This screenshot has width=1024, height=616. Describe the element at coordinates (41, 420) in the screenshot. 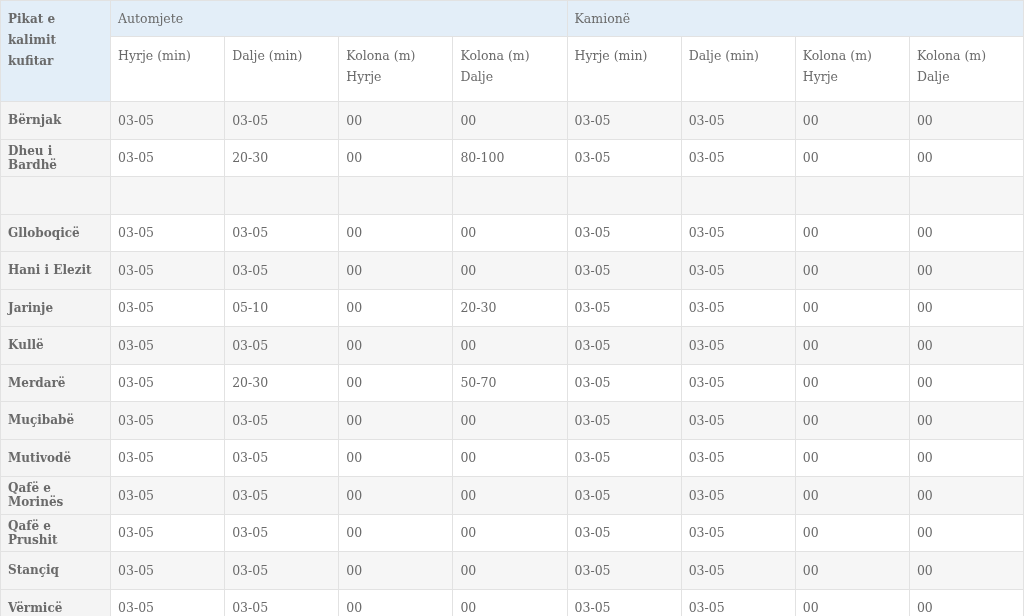

I see `row-header: Muçibabë` at that location.